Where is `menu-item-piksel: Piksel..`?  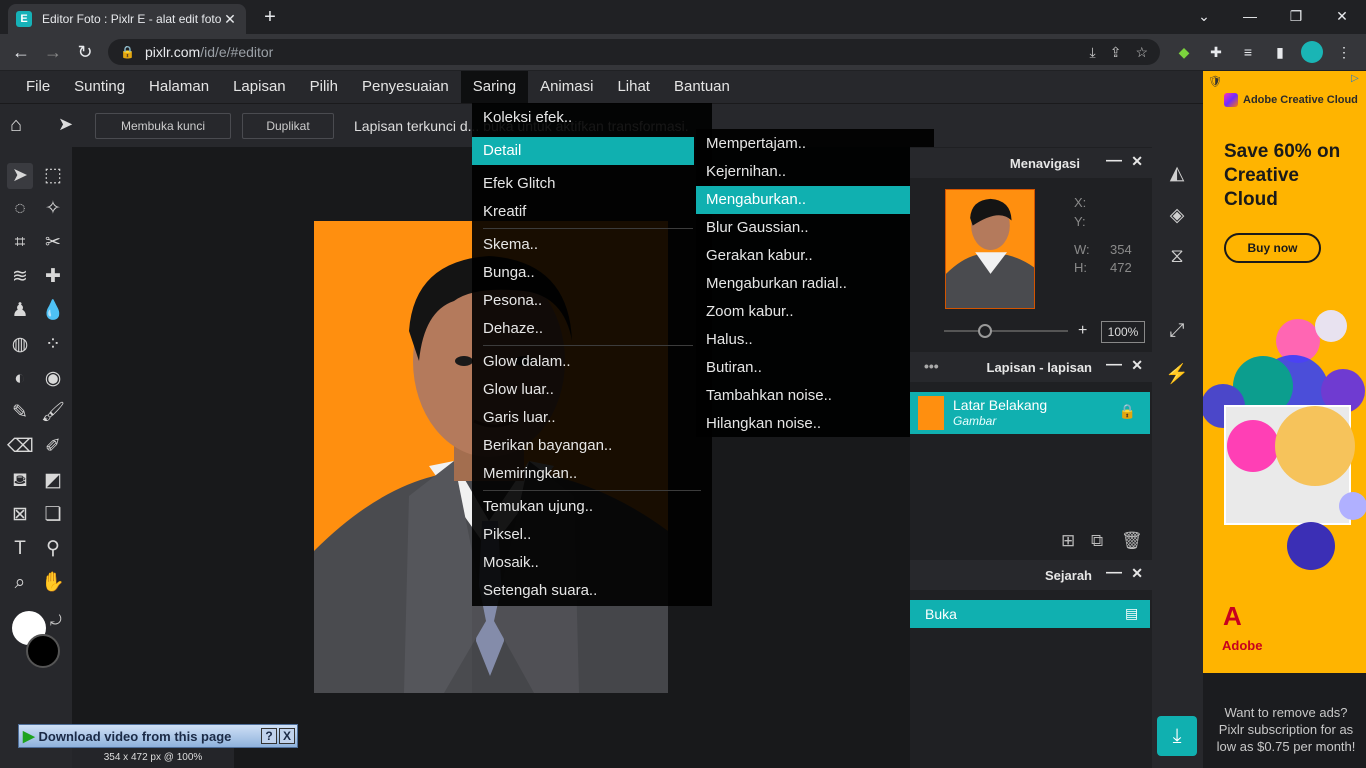 menu-item-piksel: Piksel.. is located at coordinates (592, 535).